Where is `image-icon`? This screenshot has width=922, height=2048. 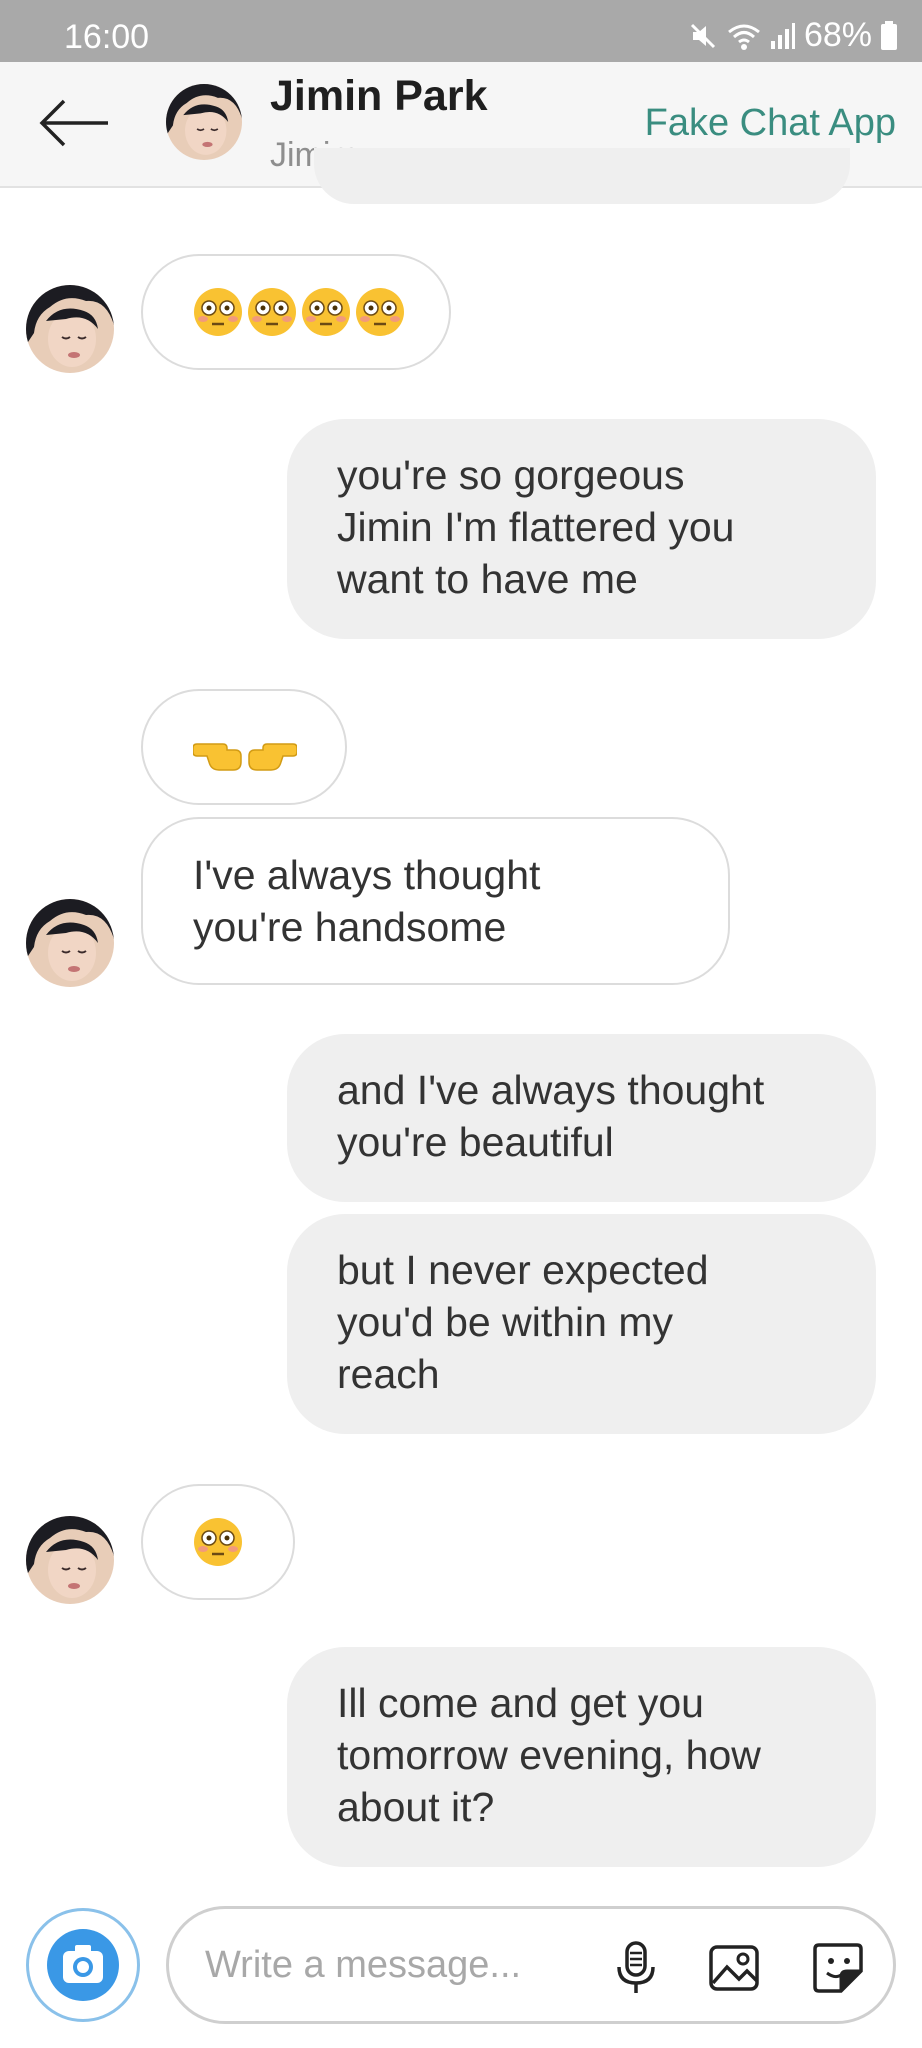
image-icon is located at coordinates (734, 1968).